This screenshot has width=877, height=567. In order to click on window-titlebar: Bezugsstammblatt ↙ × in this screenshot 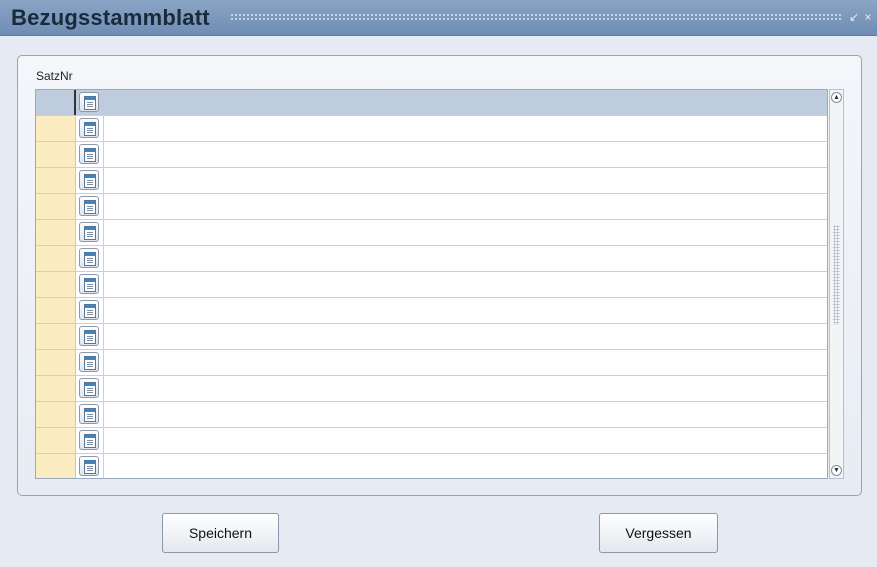, I will do `click(438, 18)`.